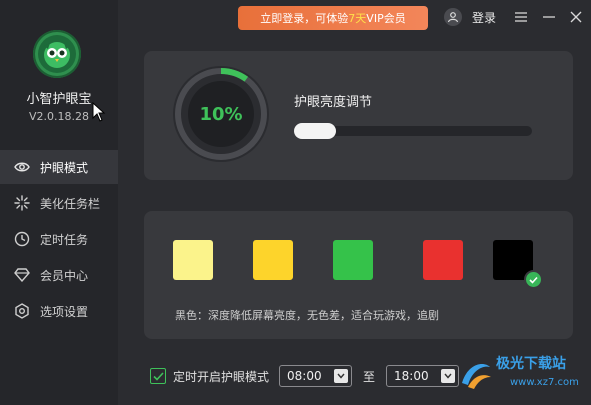 The height and width of the screenshot is (405, 591). Describe the element at coordinates (307, 315) in the screenshot. I see `mode-description: 黑色：深度降低屏幕亮度，无色差，适合玩游戏，追剧` at that location.